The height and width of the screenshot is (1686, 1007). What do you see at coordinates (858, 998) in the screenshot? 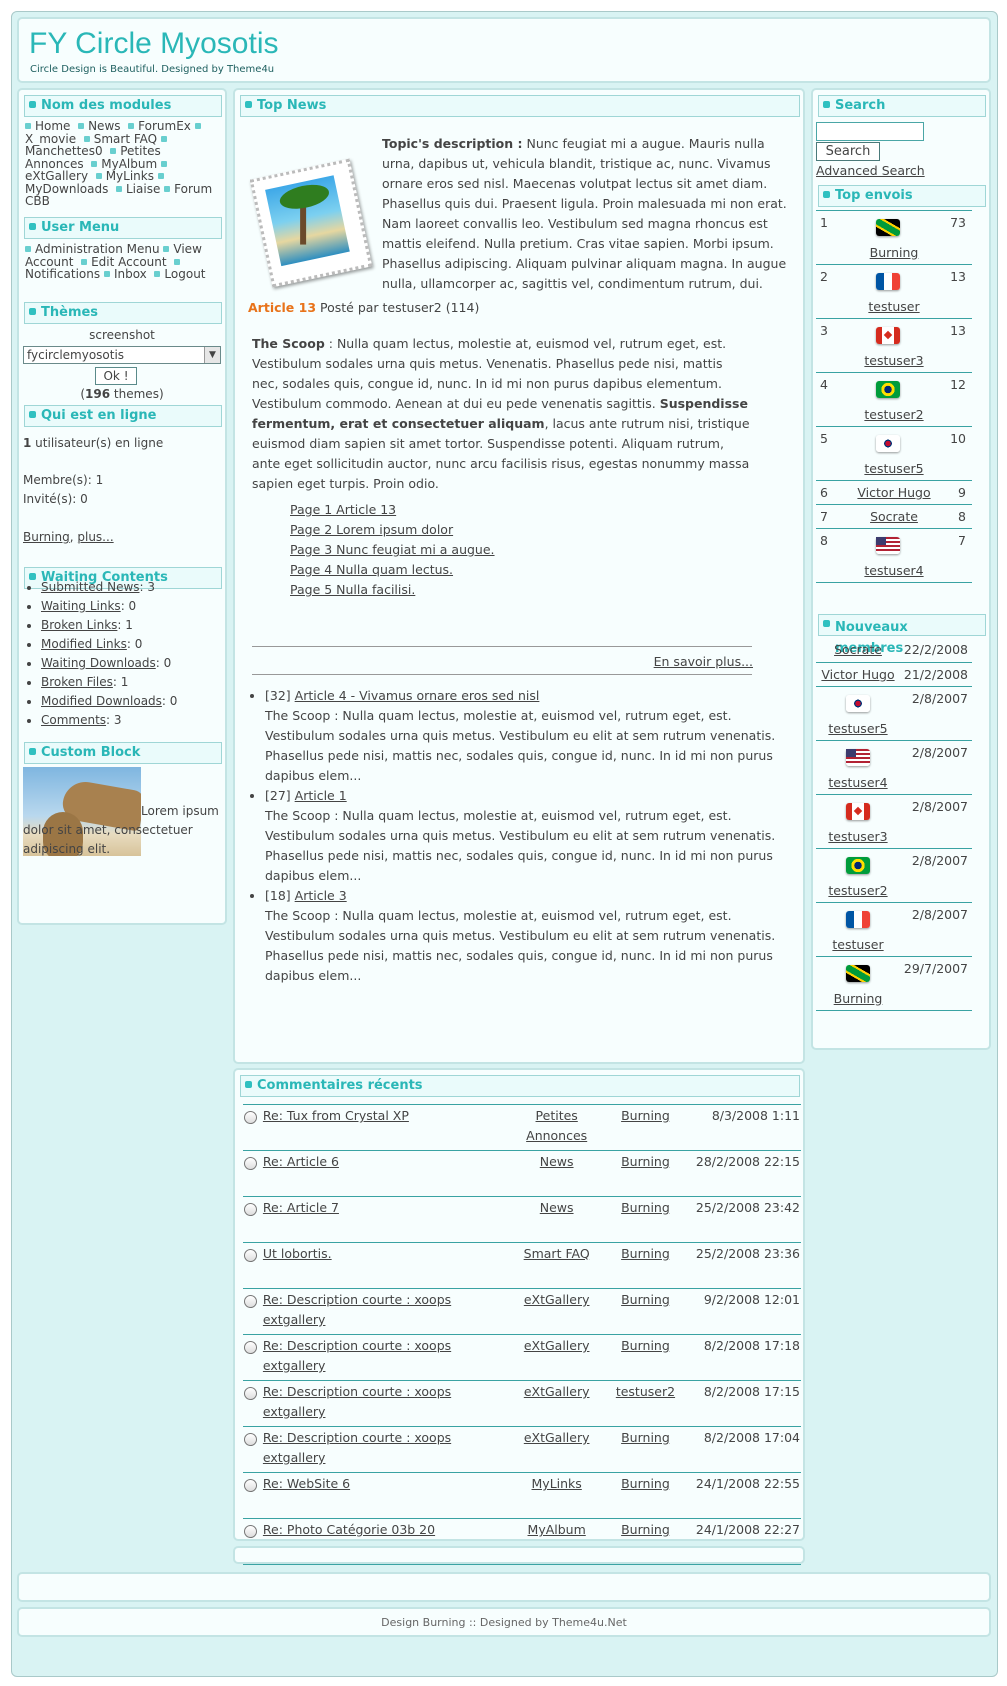
I see `member-name: Burning` at bounding box center [858, 998].